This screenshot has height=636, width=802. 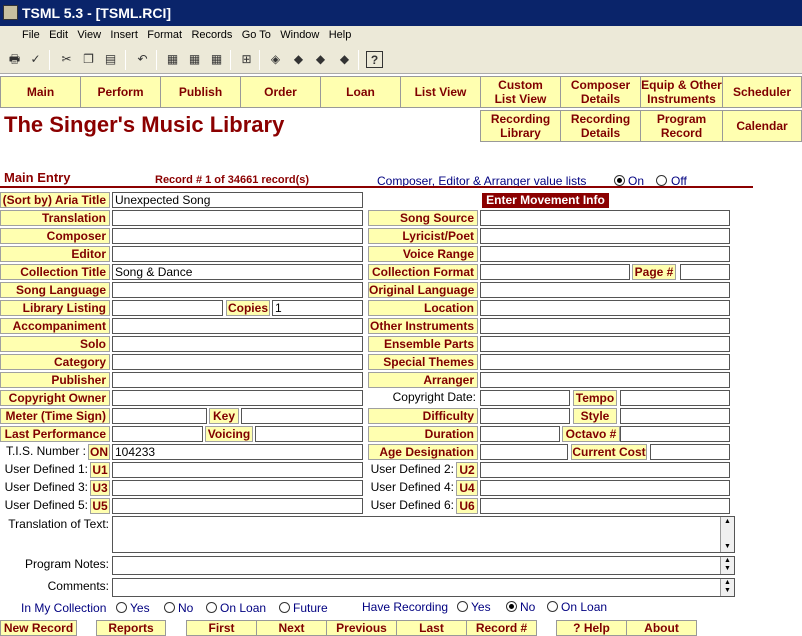 I want to click on original-language-field, so click(x=605, y=290).